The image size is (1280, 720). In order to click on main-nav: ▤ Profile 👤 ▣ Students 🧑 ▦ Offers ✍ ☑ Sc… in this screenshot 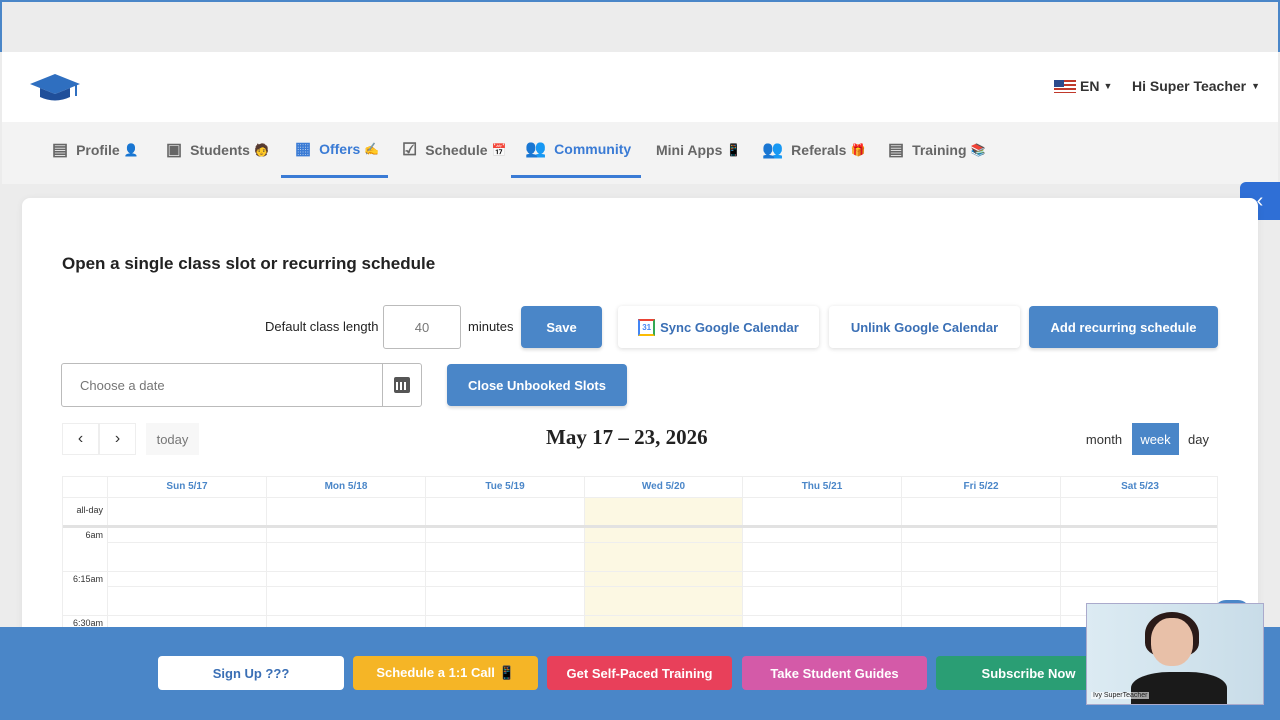, I will do `click(640, 153)`.